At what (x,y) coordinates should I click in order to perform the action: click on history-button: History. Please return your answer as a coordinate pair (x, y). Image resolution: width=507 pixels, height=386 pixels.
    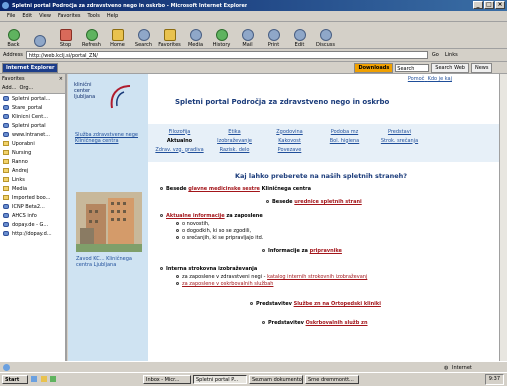
    Looking at the image, I should click on (221, 38).